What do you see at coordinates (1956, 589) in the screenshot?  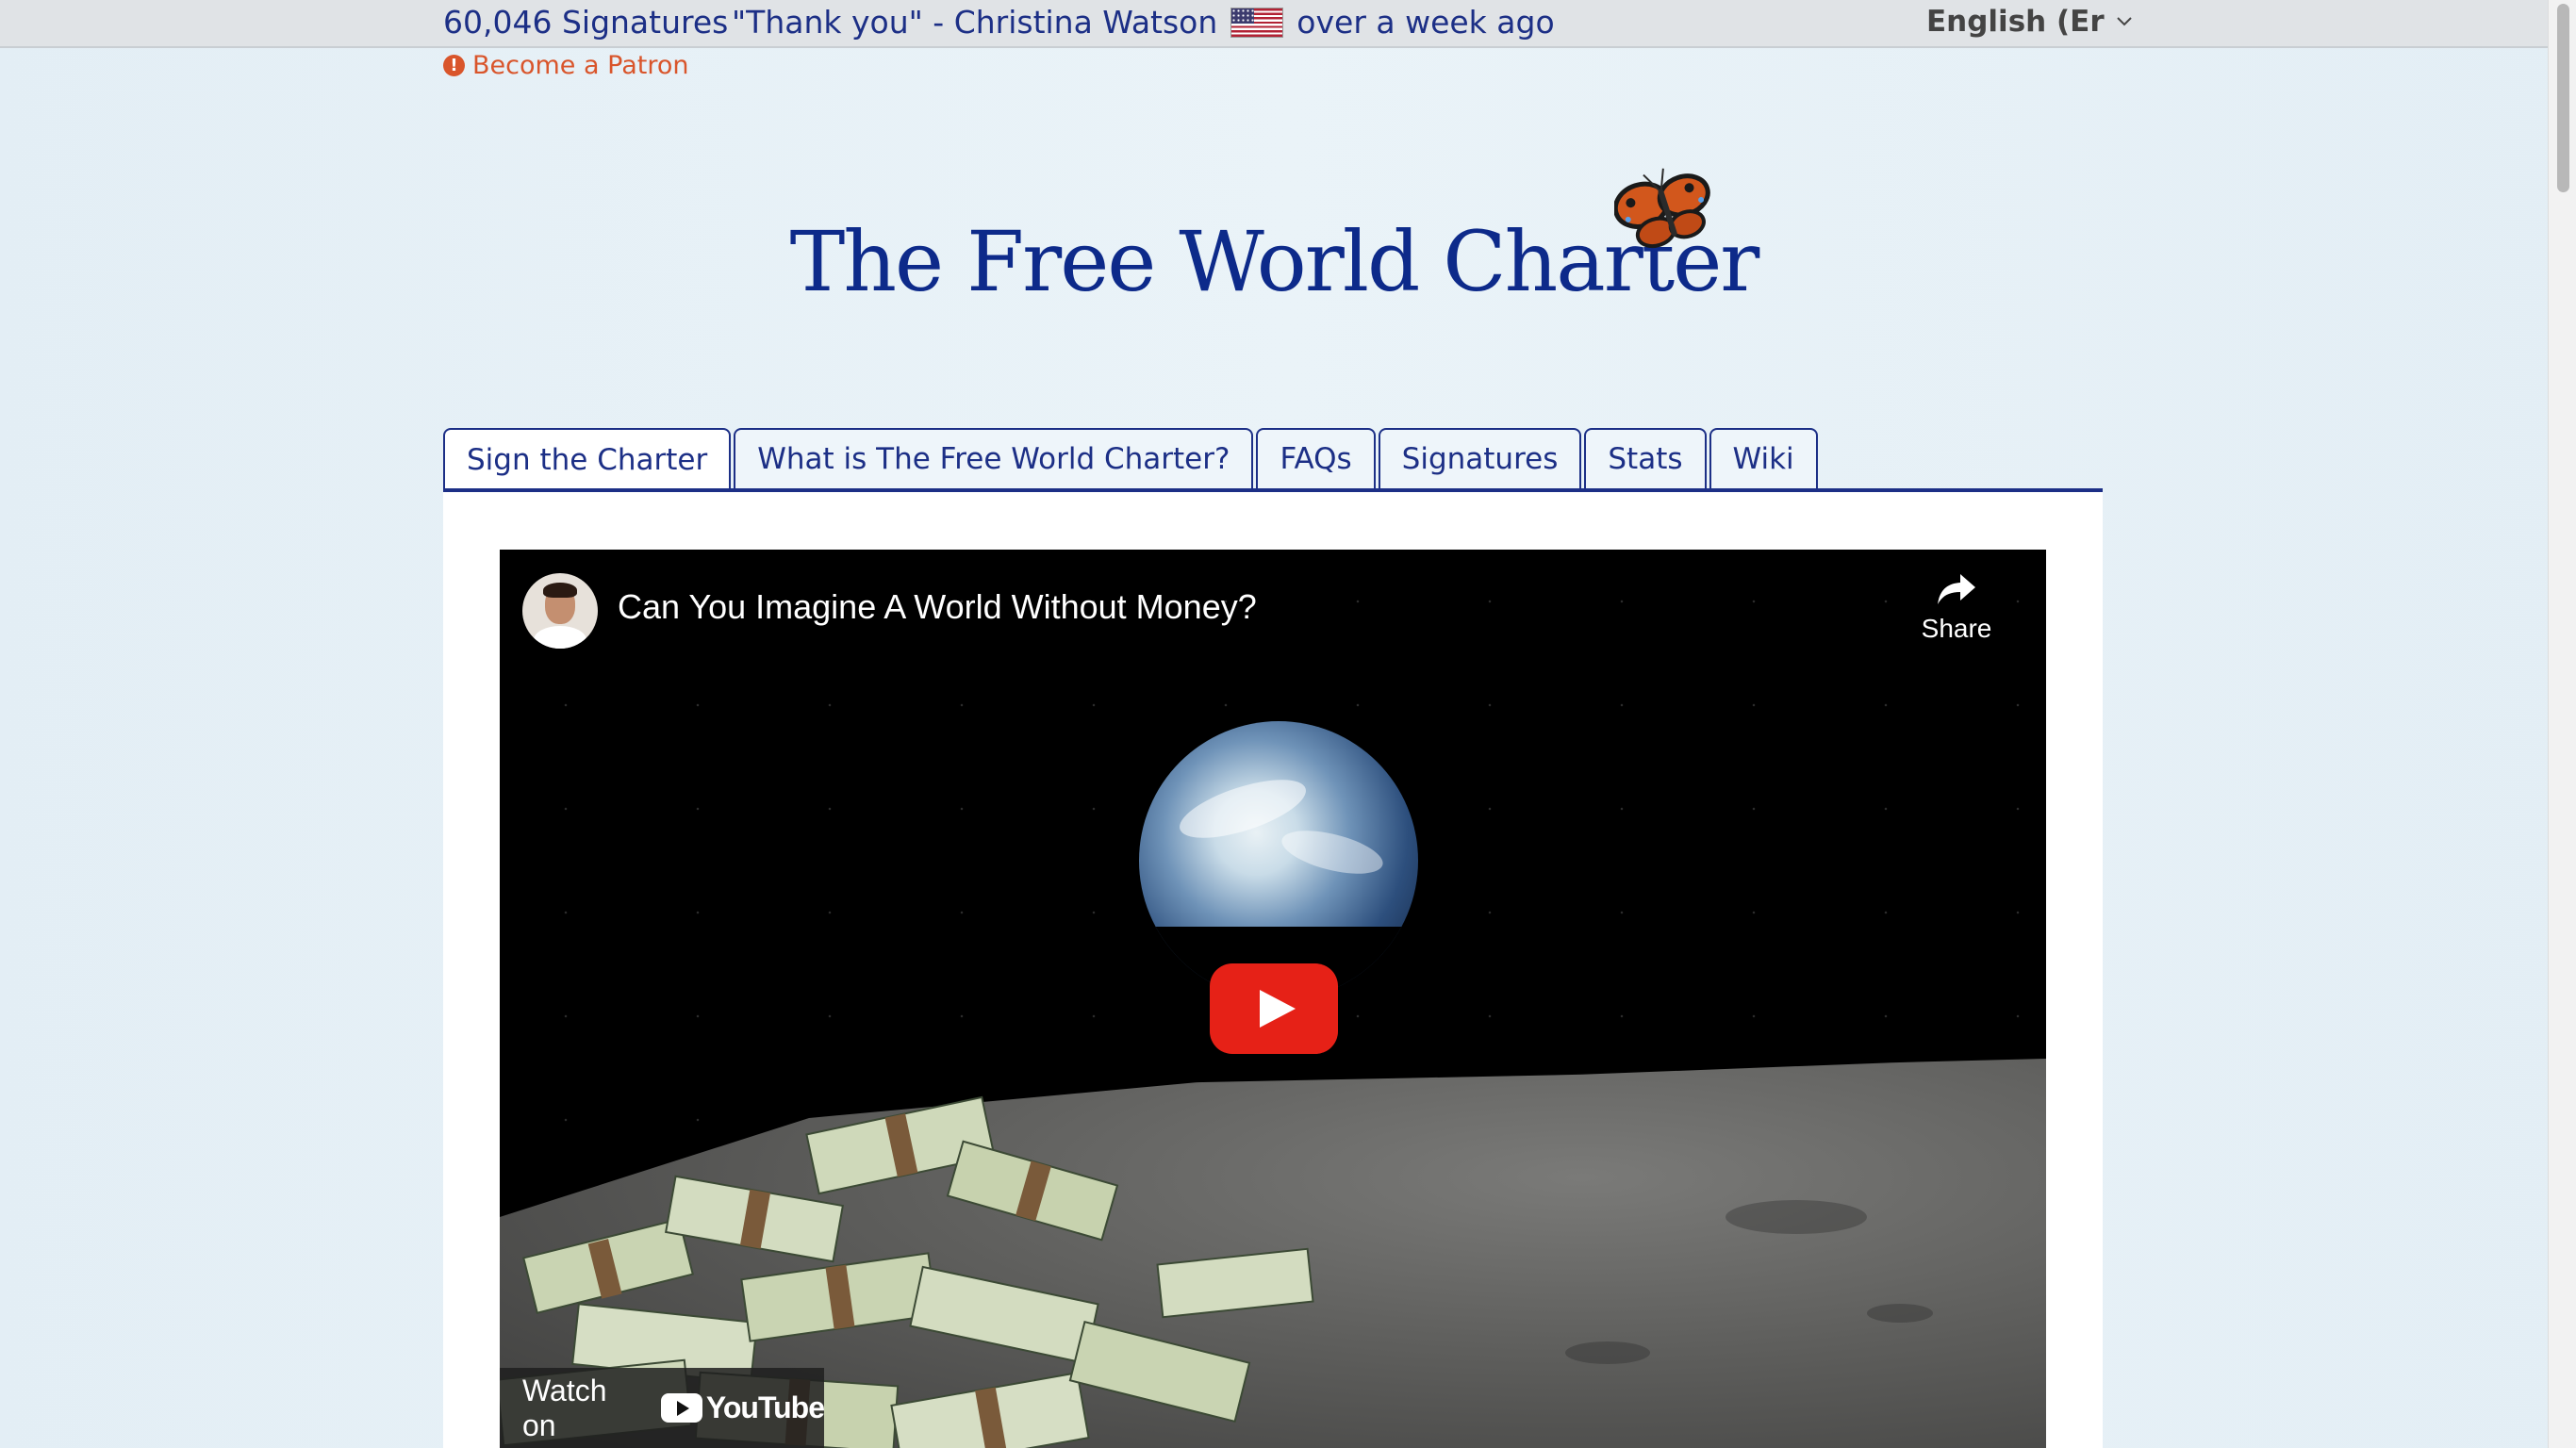 I see `share-icon` at bounding box center [1956, 589].